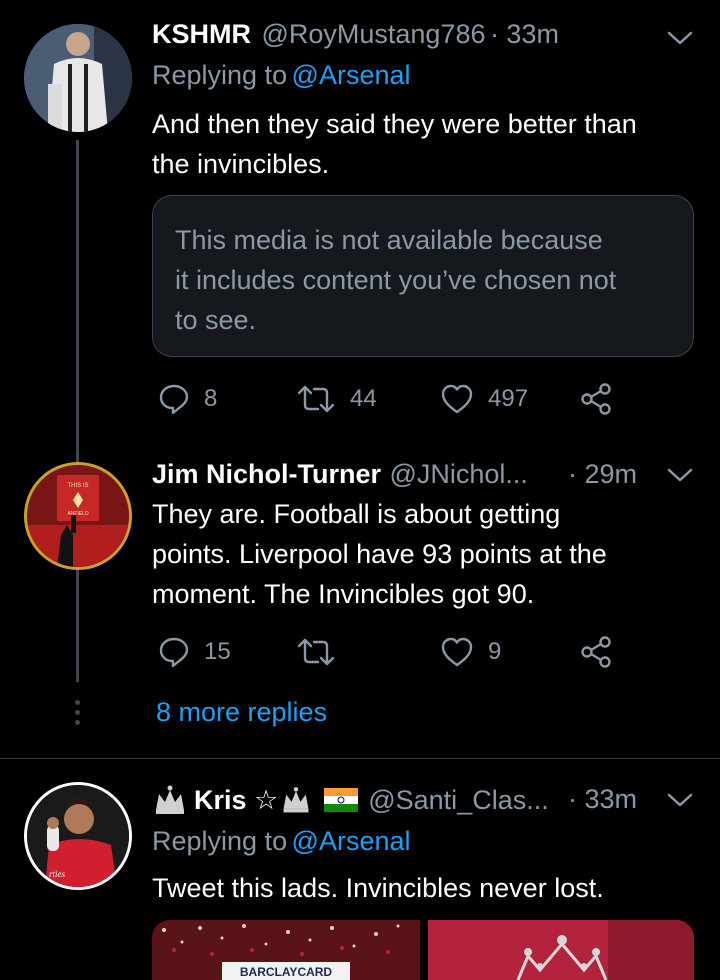 This screenshot has height=980, width=720. I want to click on more-dots-icon, so click(77, 713).